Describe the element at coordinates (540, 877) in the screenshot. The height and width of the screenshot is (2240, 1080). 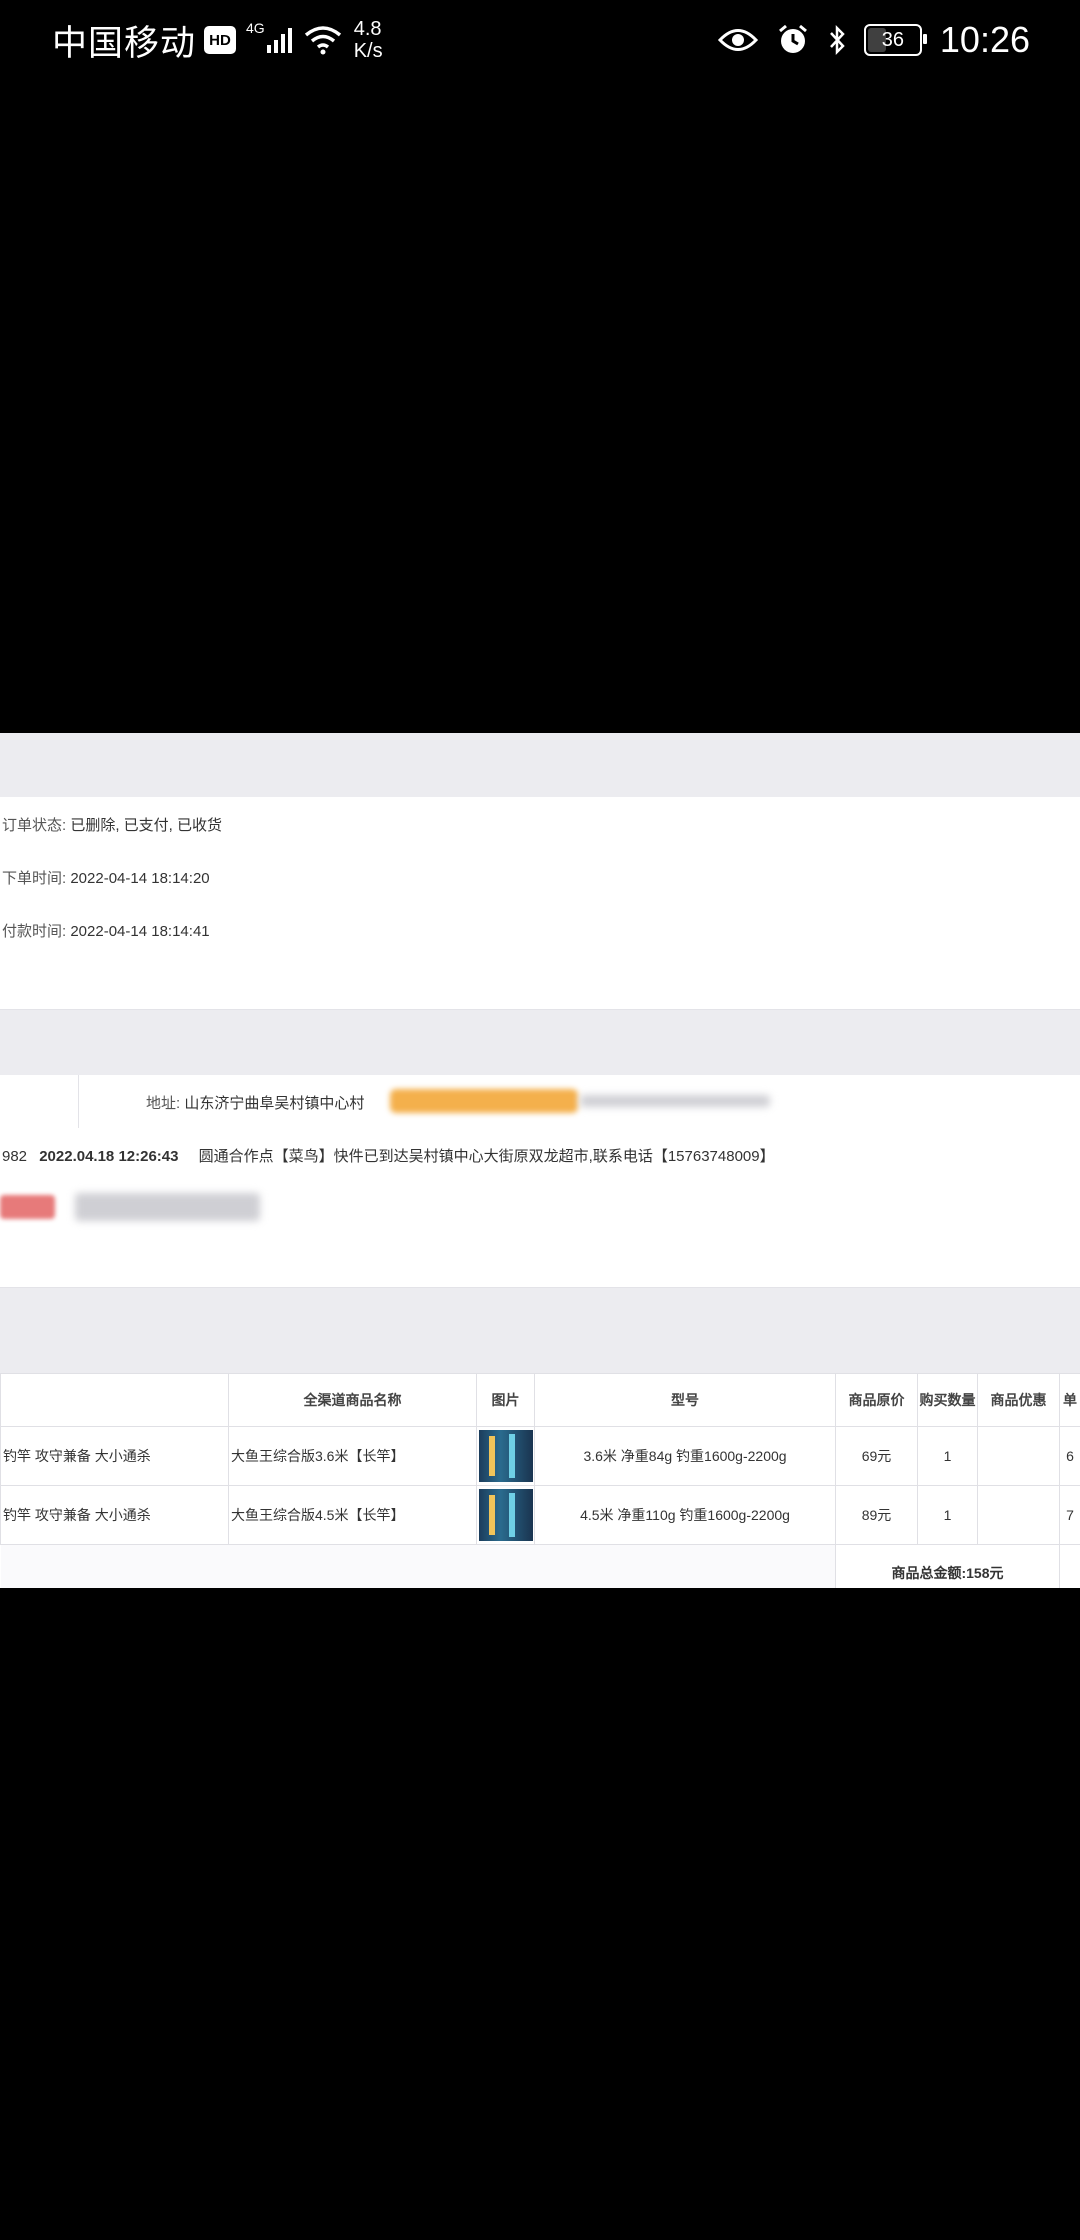
I see `order-created-row: 下单时间: 2022-04-14 18:14:20` at that location.